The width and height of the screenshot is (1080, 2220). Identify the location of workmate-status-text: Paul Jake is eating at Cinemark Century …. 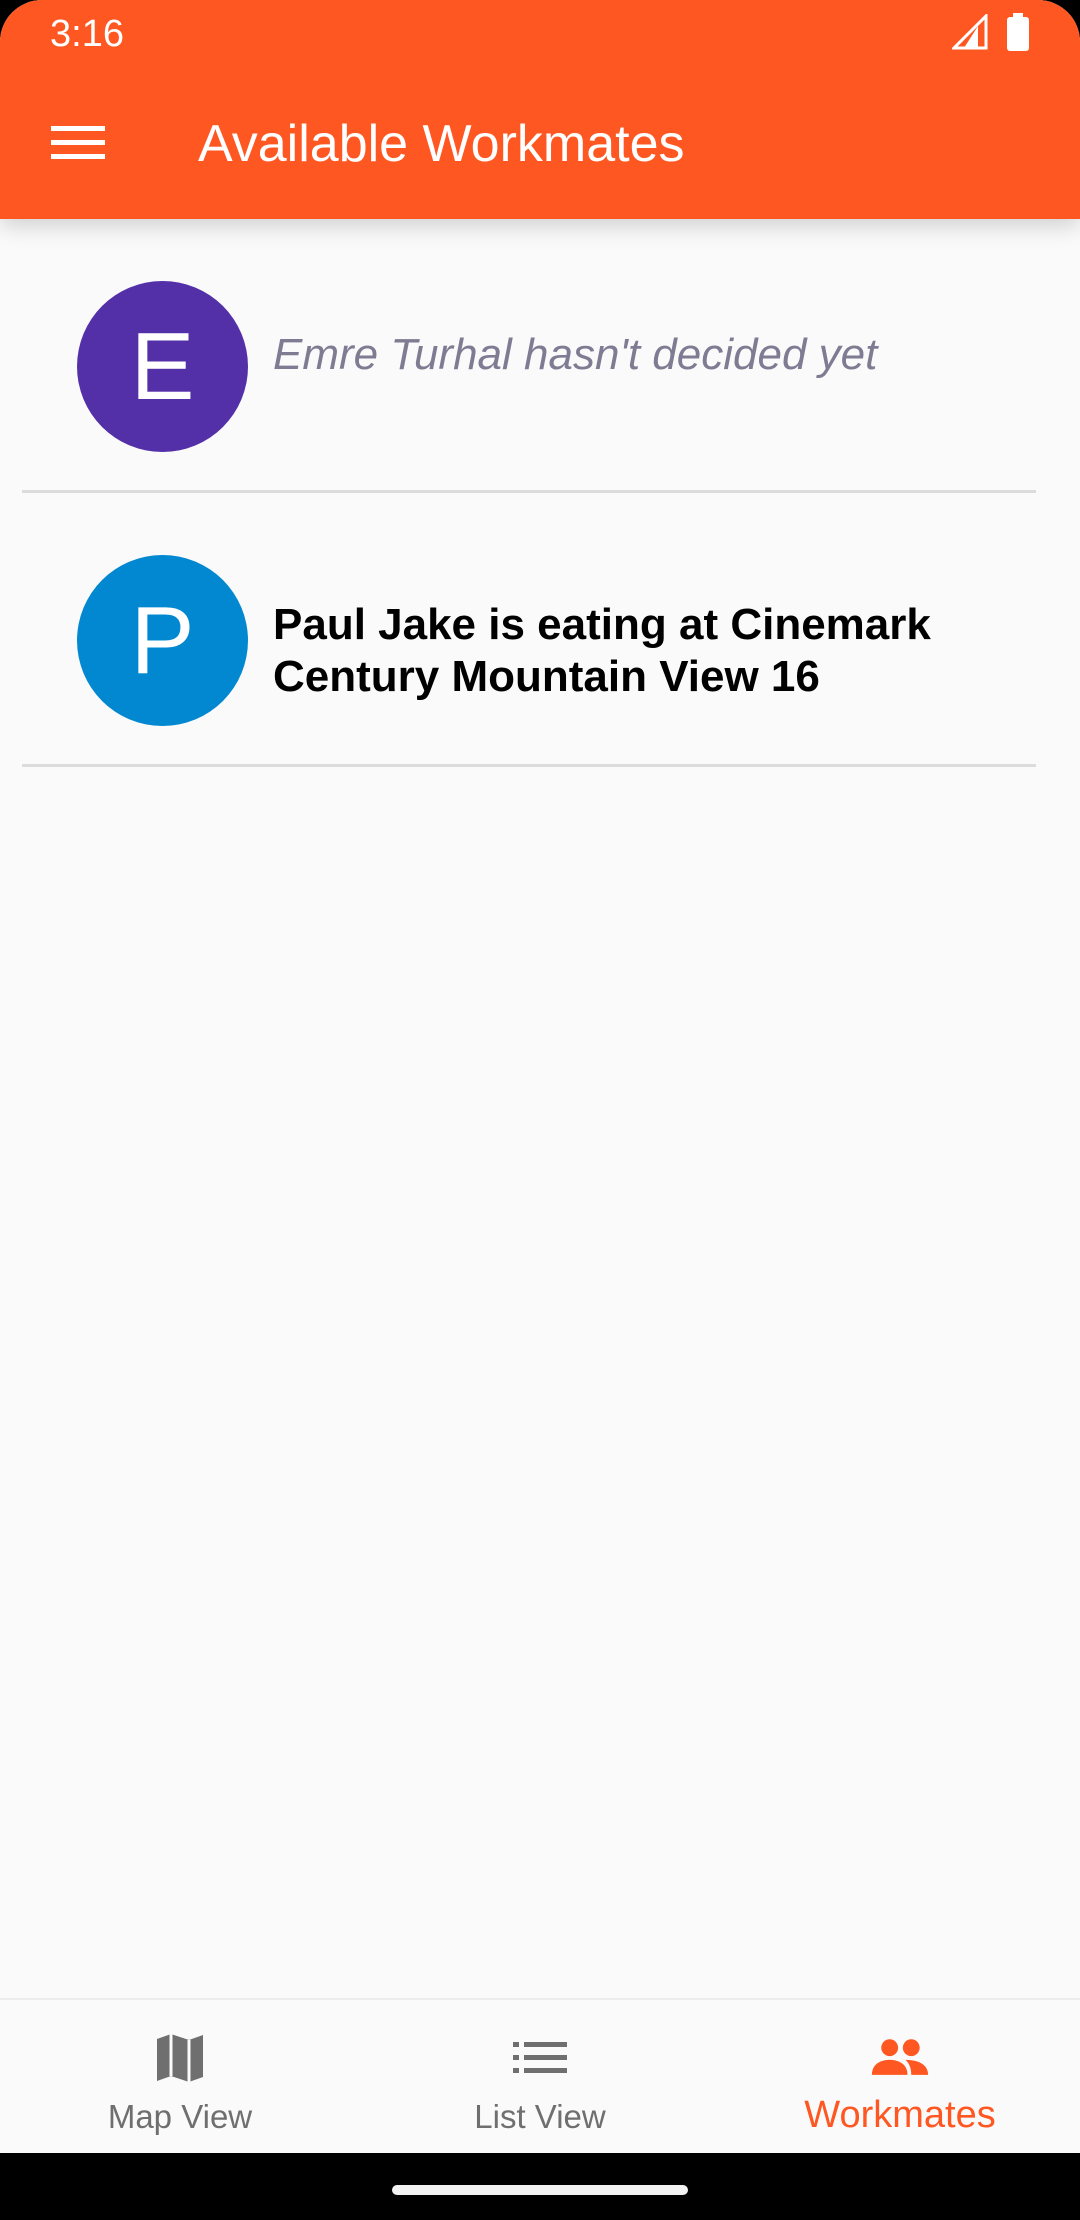
(602, 650).